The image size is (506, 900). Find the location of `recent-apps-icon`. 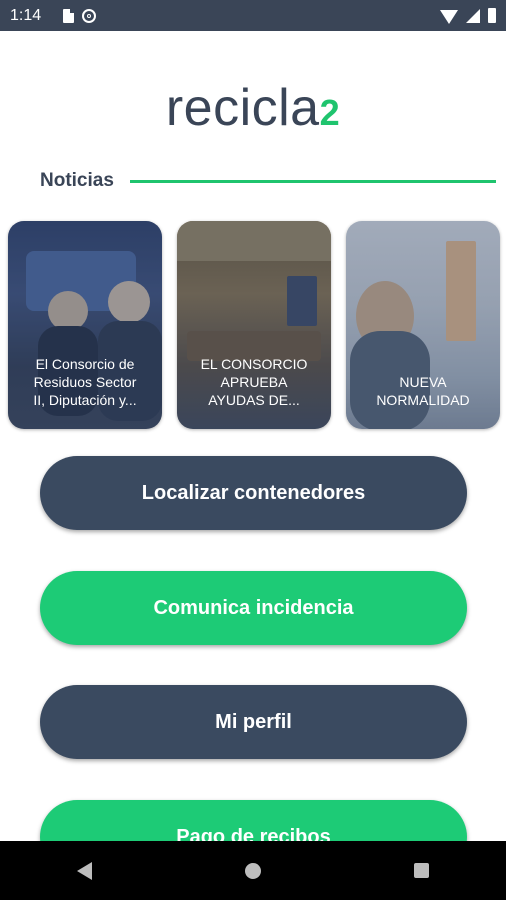

recent-apps-icon is located at coordinates (422, 870).